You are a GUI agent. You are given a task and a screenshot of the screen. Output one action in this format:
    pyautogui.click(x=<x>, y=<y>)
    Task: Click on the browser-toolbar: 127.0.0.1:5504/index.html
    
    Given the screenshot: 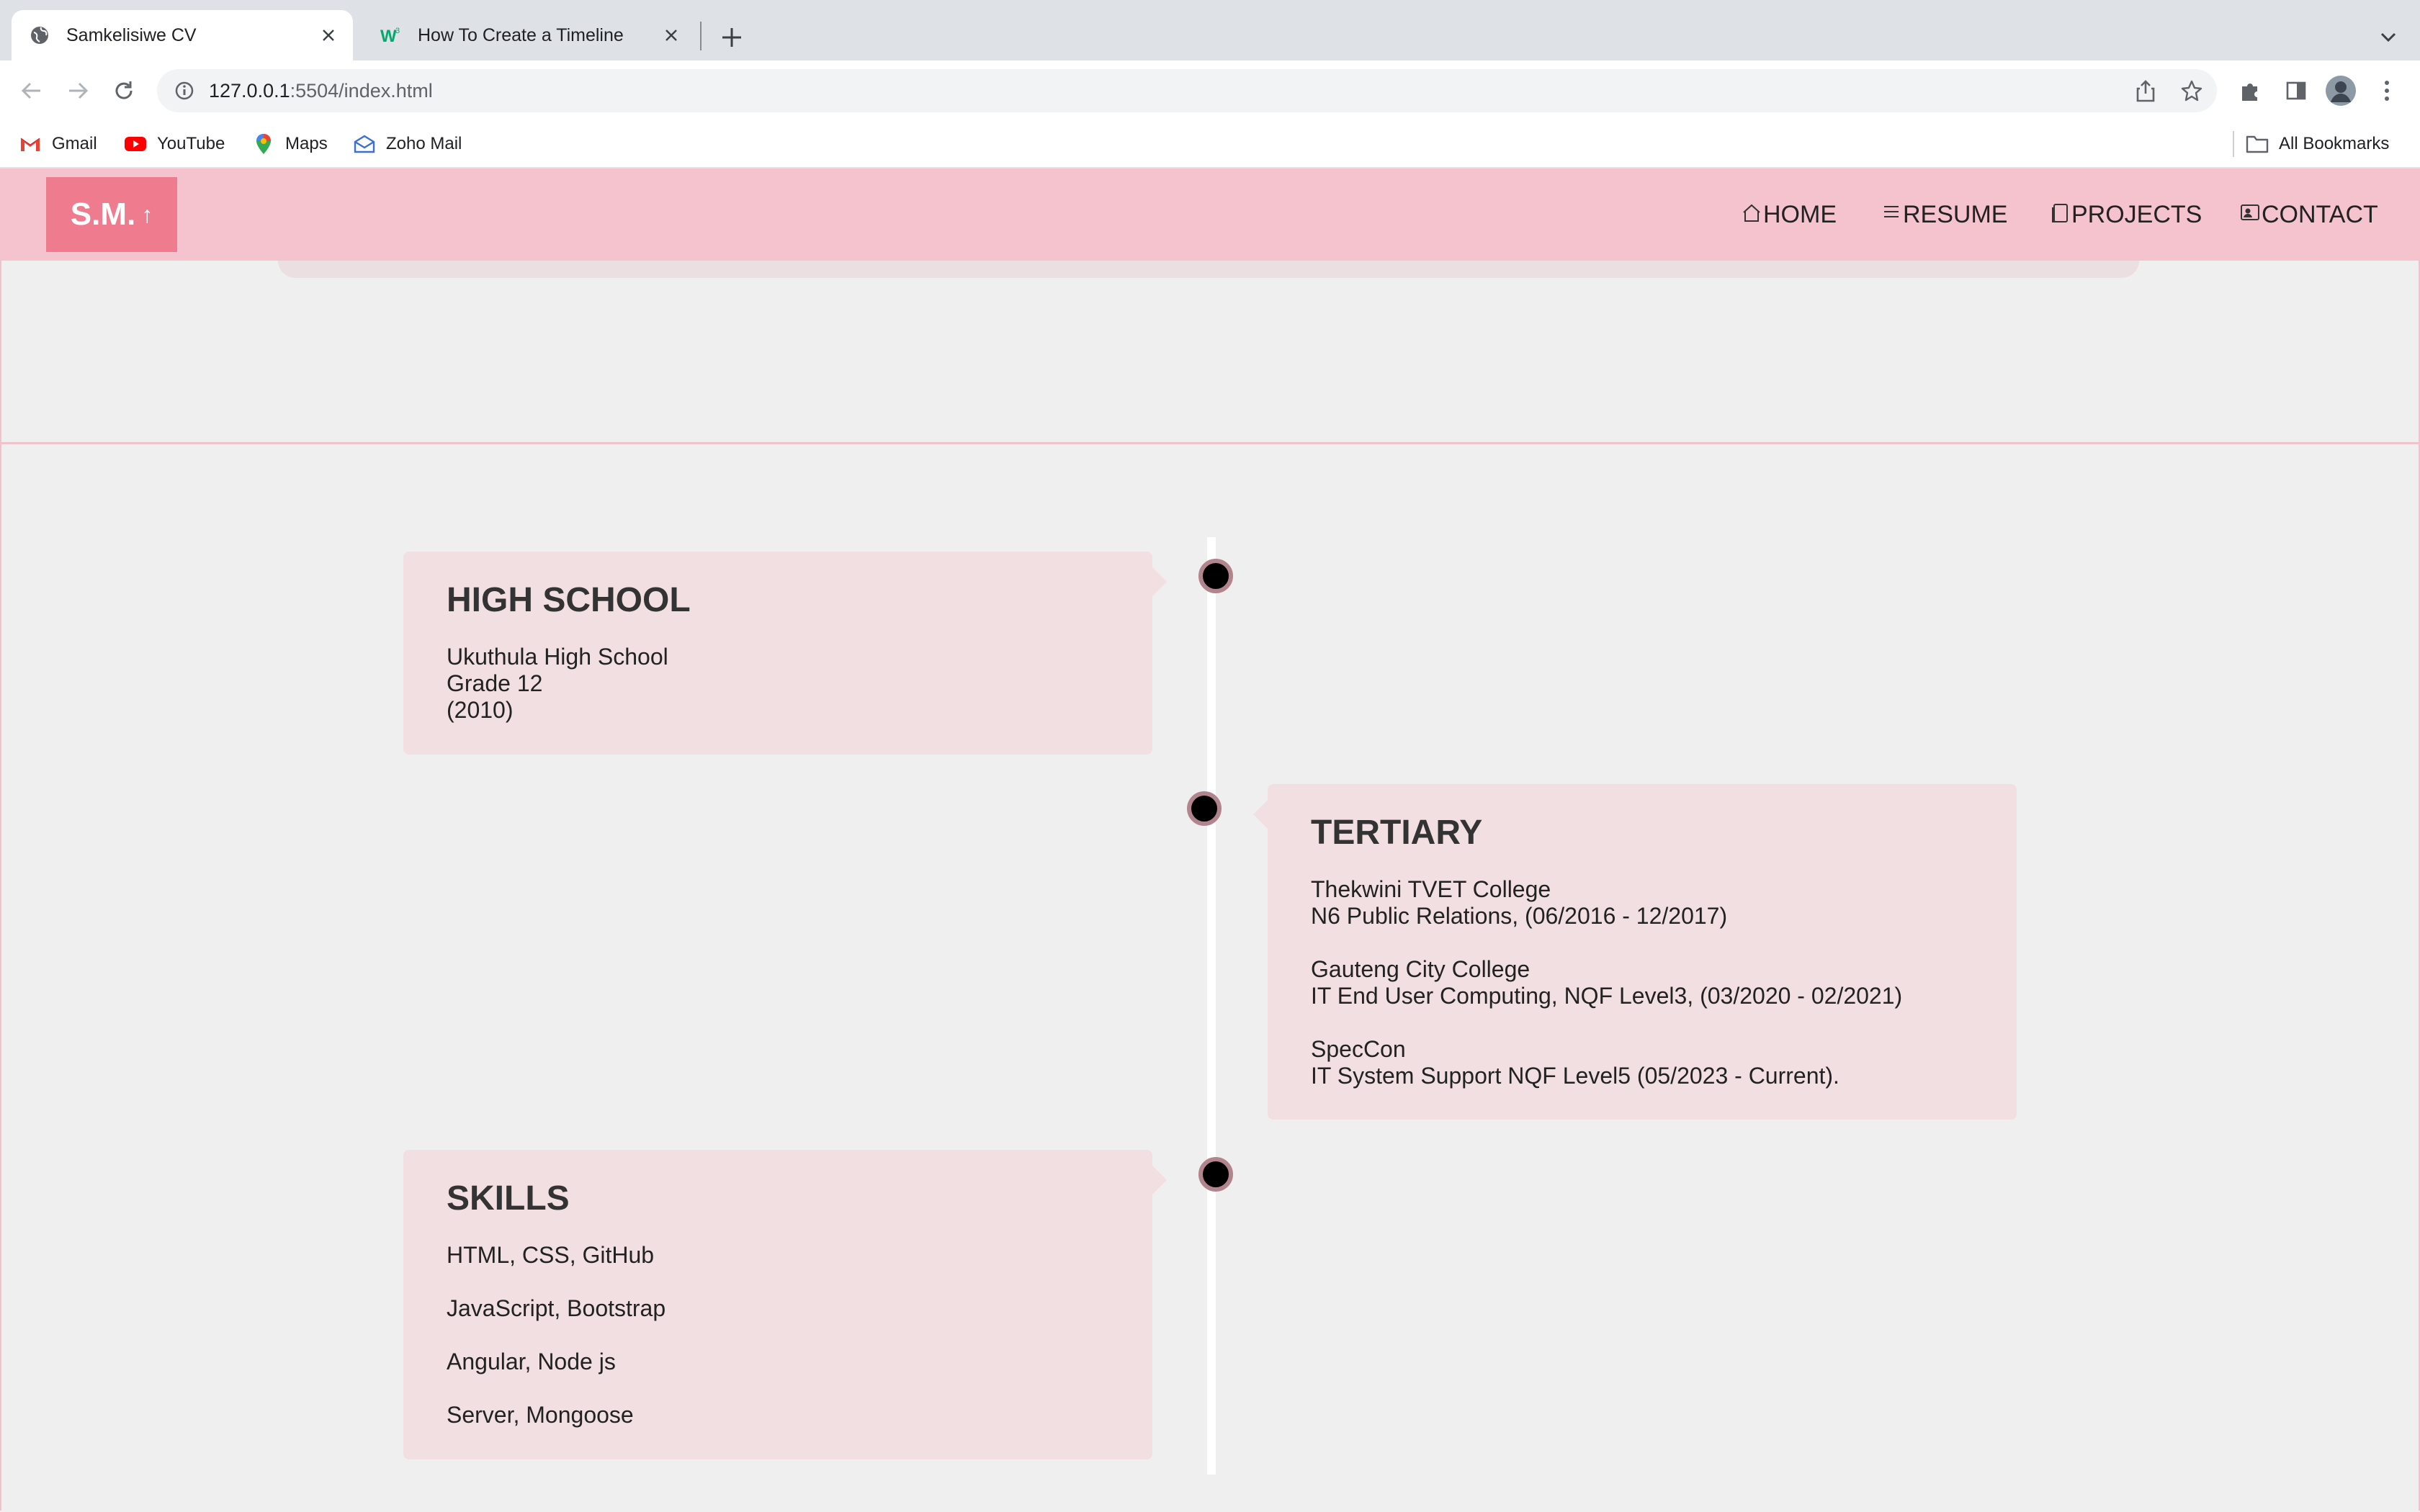 What is the action you would take?
    pyautogui.click(x=1210, y=90)
    